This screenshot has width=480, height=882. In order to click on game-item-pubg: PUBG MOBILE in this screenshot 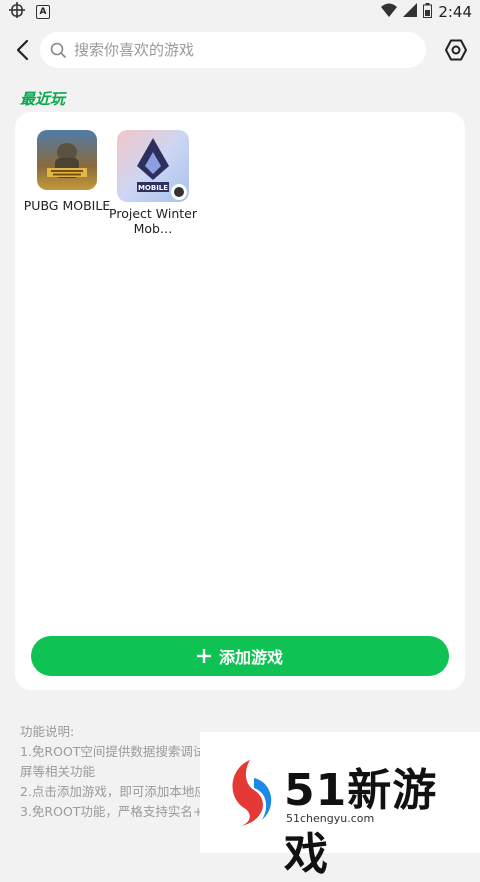, I will do `click(67, 171)`.